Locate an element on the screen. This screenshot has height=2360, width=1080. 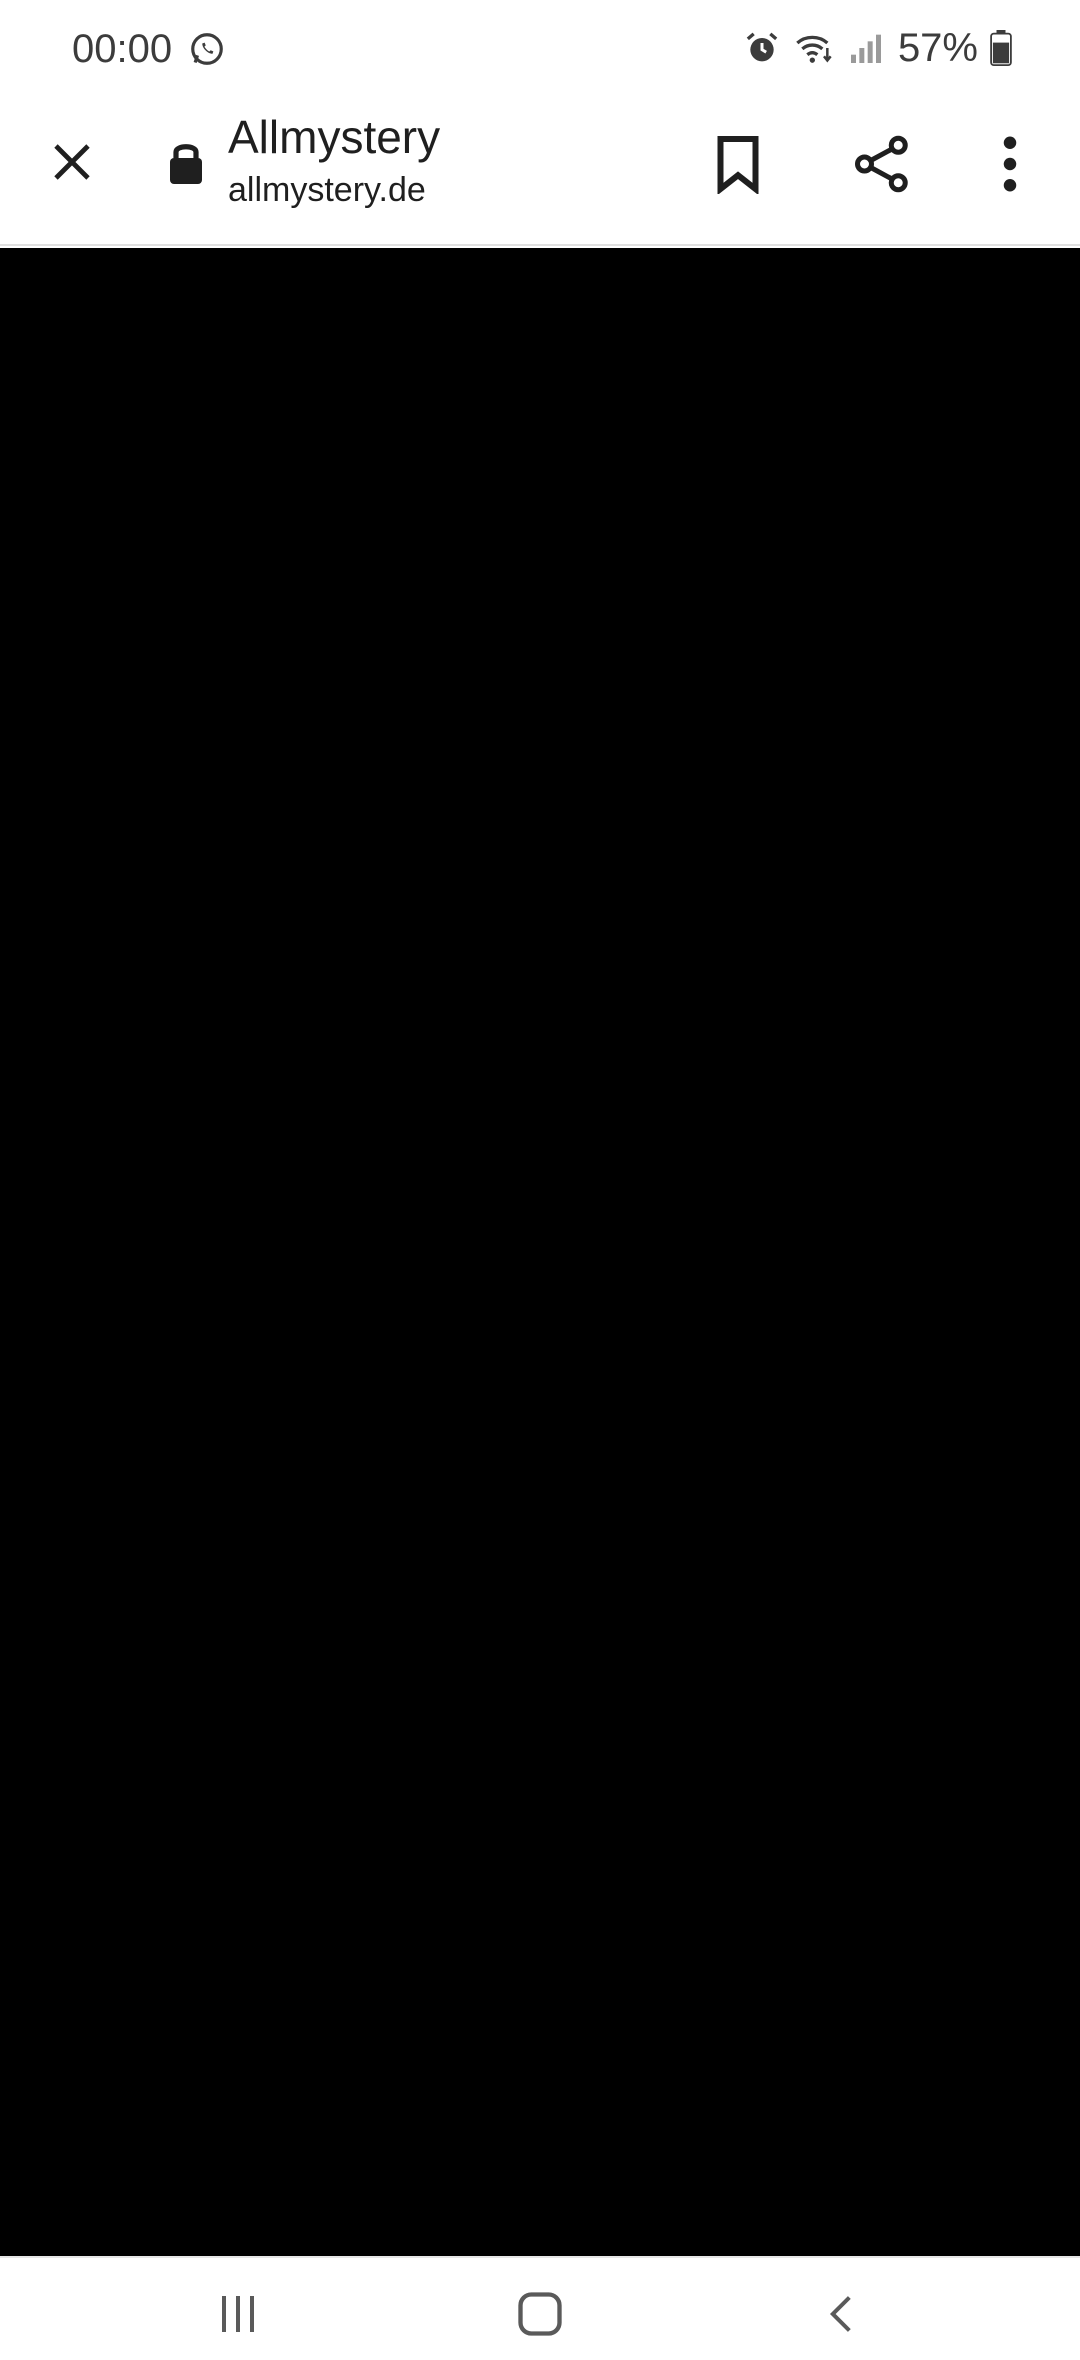
more-vert-icon is located at coordinates (1010, 164).